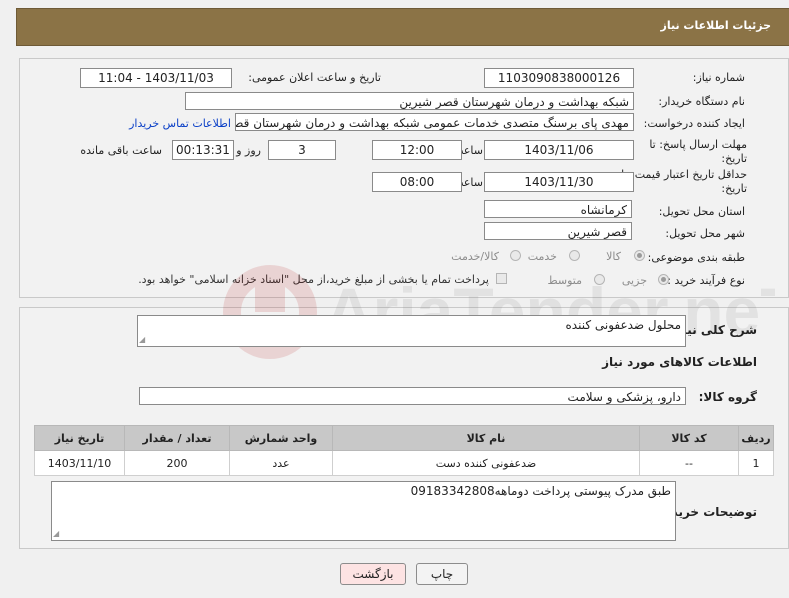 This screenshot has height=598, width=789. What do you see at coordinates (558, 231) in the screenshot?
I see `city-field: قصر شیرین` at bounding box center [558, 231].